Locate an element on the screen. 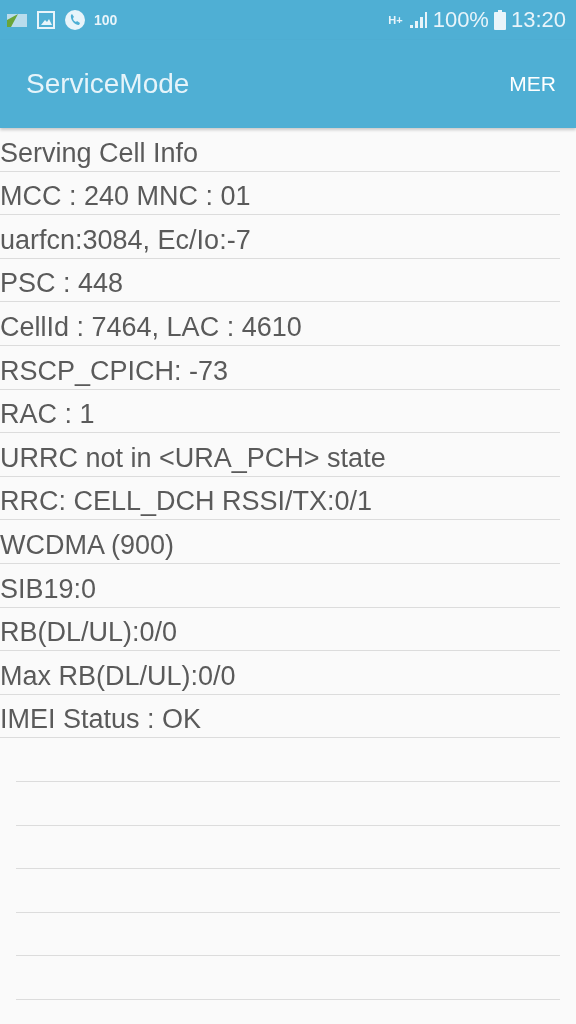 The width and height of the screenshot is (576, 1024). info-line: Serving Cell Info is located at coordinates (99, 154).